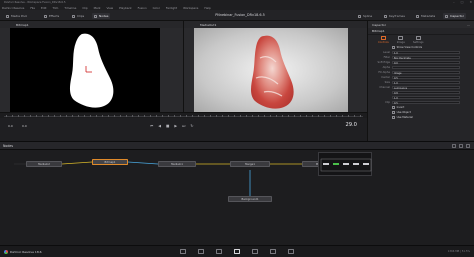 This screenshot has height=257, width=474. I want to click on end-time: 29.0, so click(351, 125).